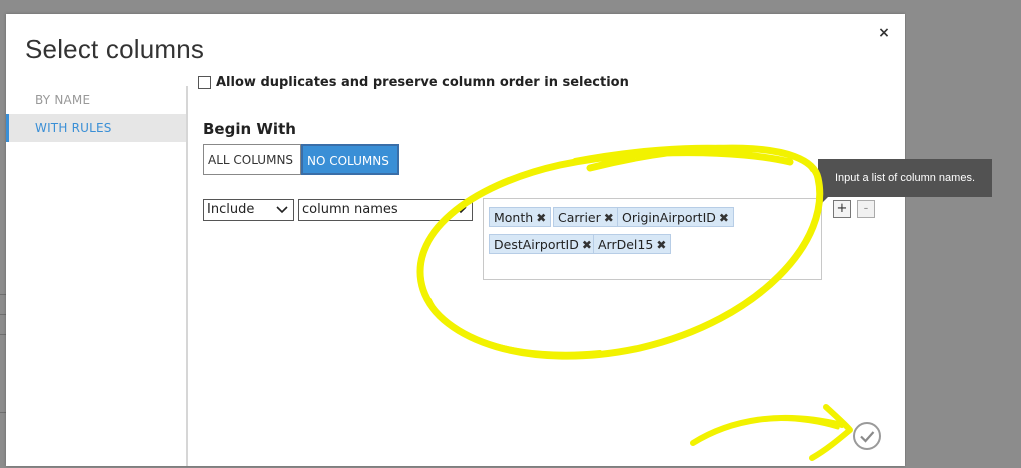 This screenshot has height=468, width=1021. Describe the element at coordinates (884, 33) in the screenshot. I see `close-icon: ×` at that location.